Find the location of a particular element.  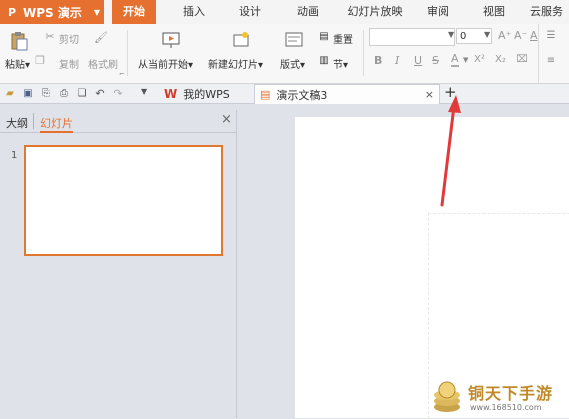

undo-icon: ↶ is located at coordinates (100, 93).